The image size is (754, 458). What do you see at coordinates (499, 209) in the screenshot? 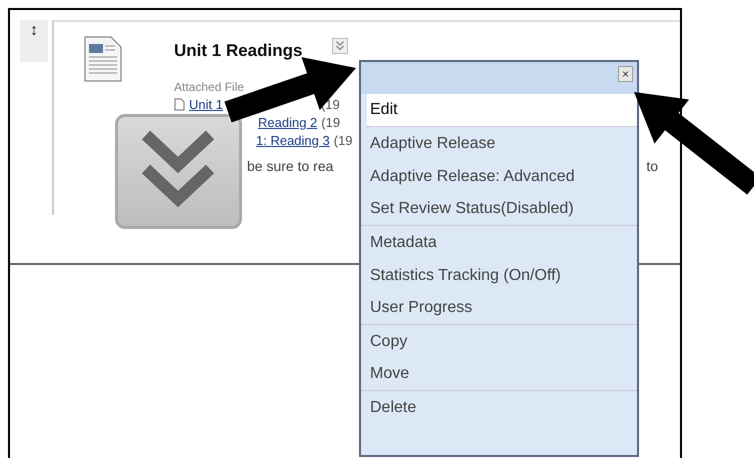
I see `menu-item: Set Review Status(Disabled)` at bounding box center [499, 209].